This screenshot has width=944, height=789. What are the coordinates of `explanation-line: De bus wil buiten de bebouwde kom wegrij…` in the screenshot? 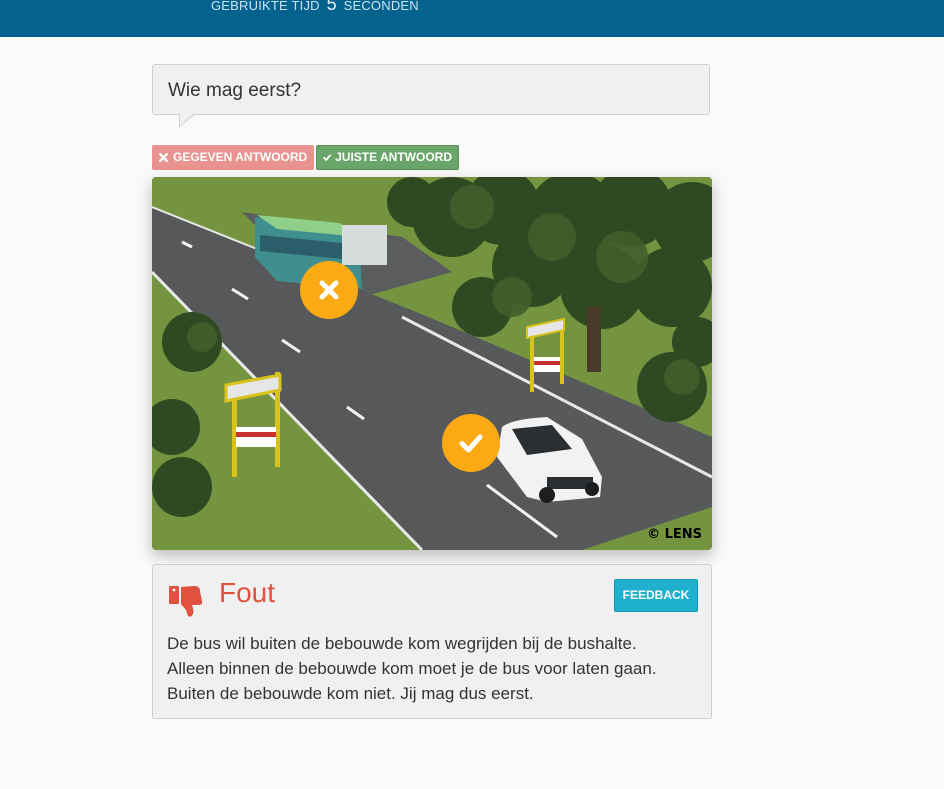 It's located at (402, 643).